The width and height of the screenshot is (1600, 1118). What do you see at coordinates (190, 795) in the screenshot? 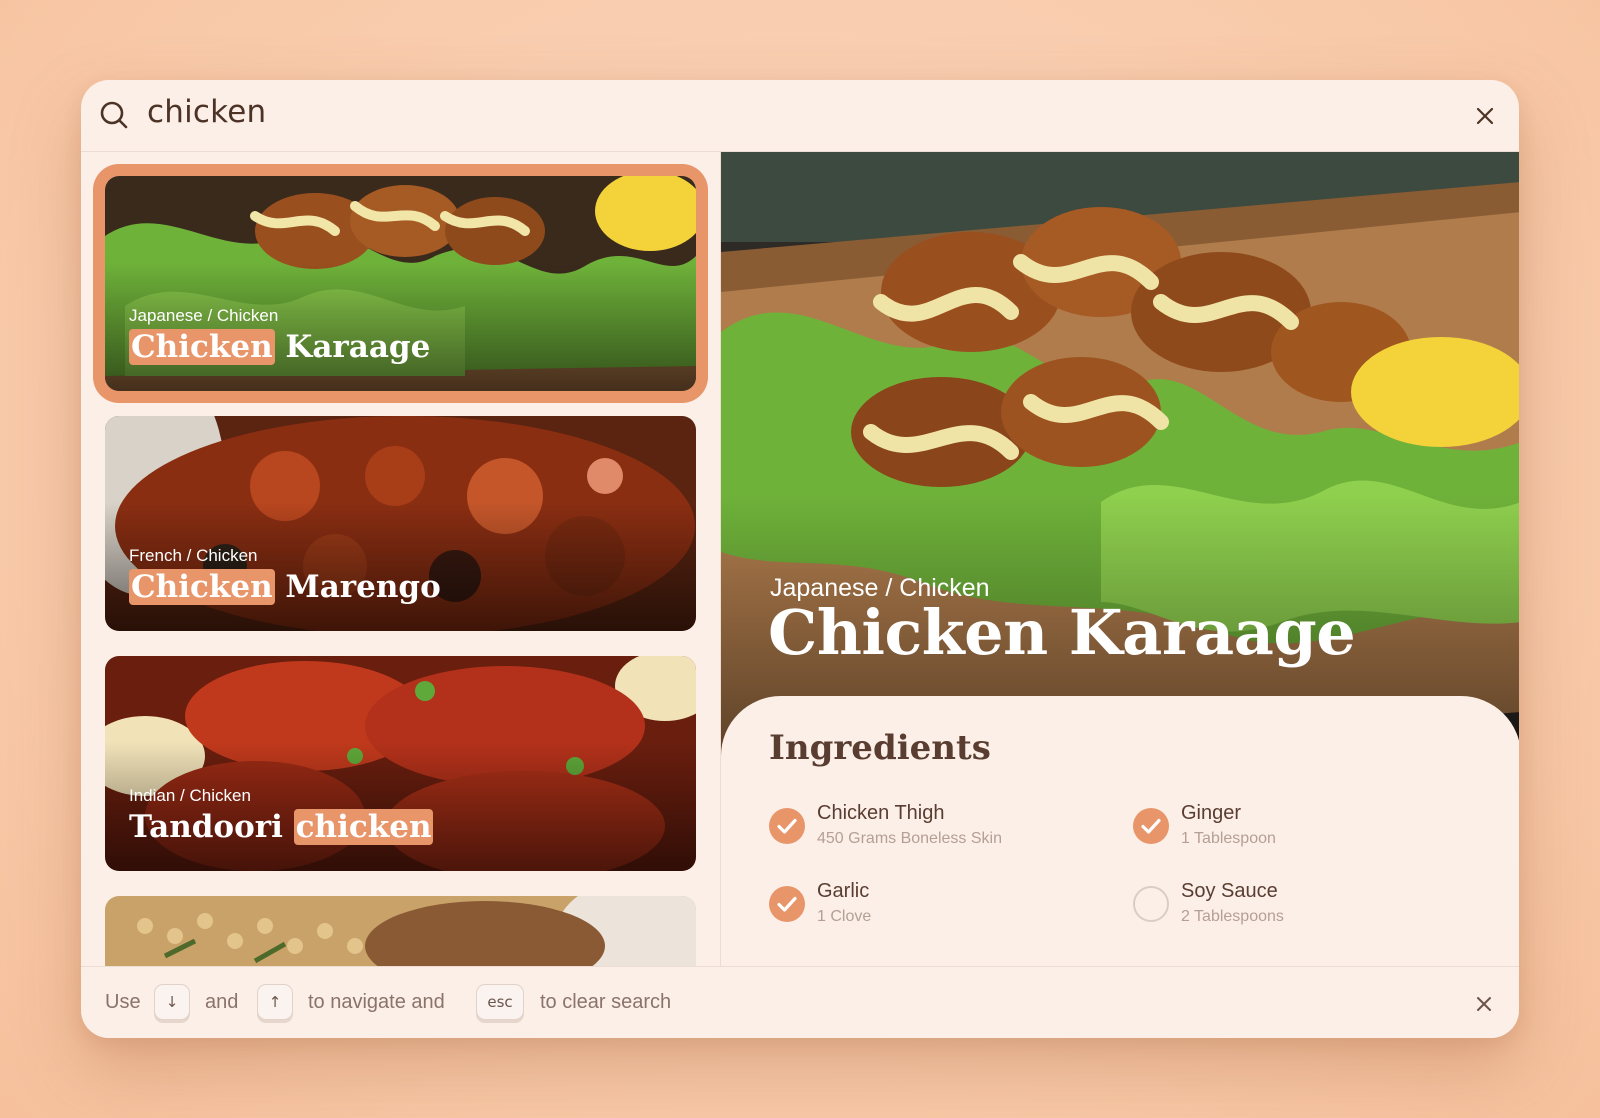
I see `card-category: Indian / Chicken` at bounding box center [190, 795].